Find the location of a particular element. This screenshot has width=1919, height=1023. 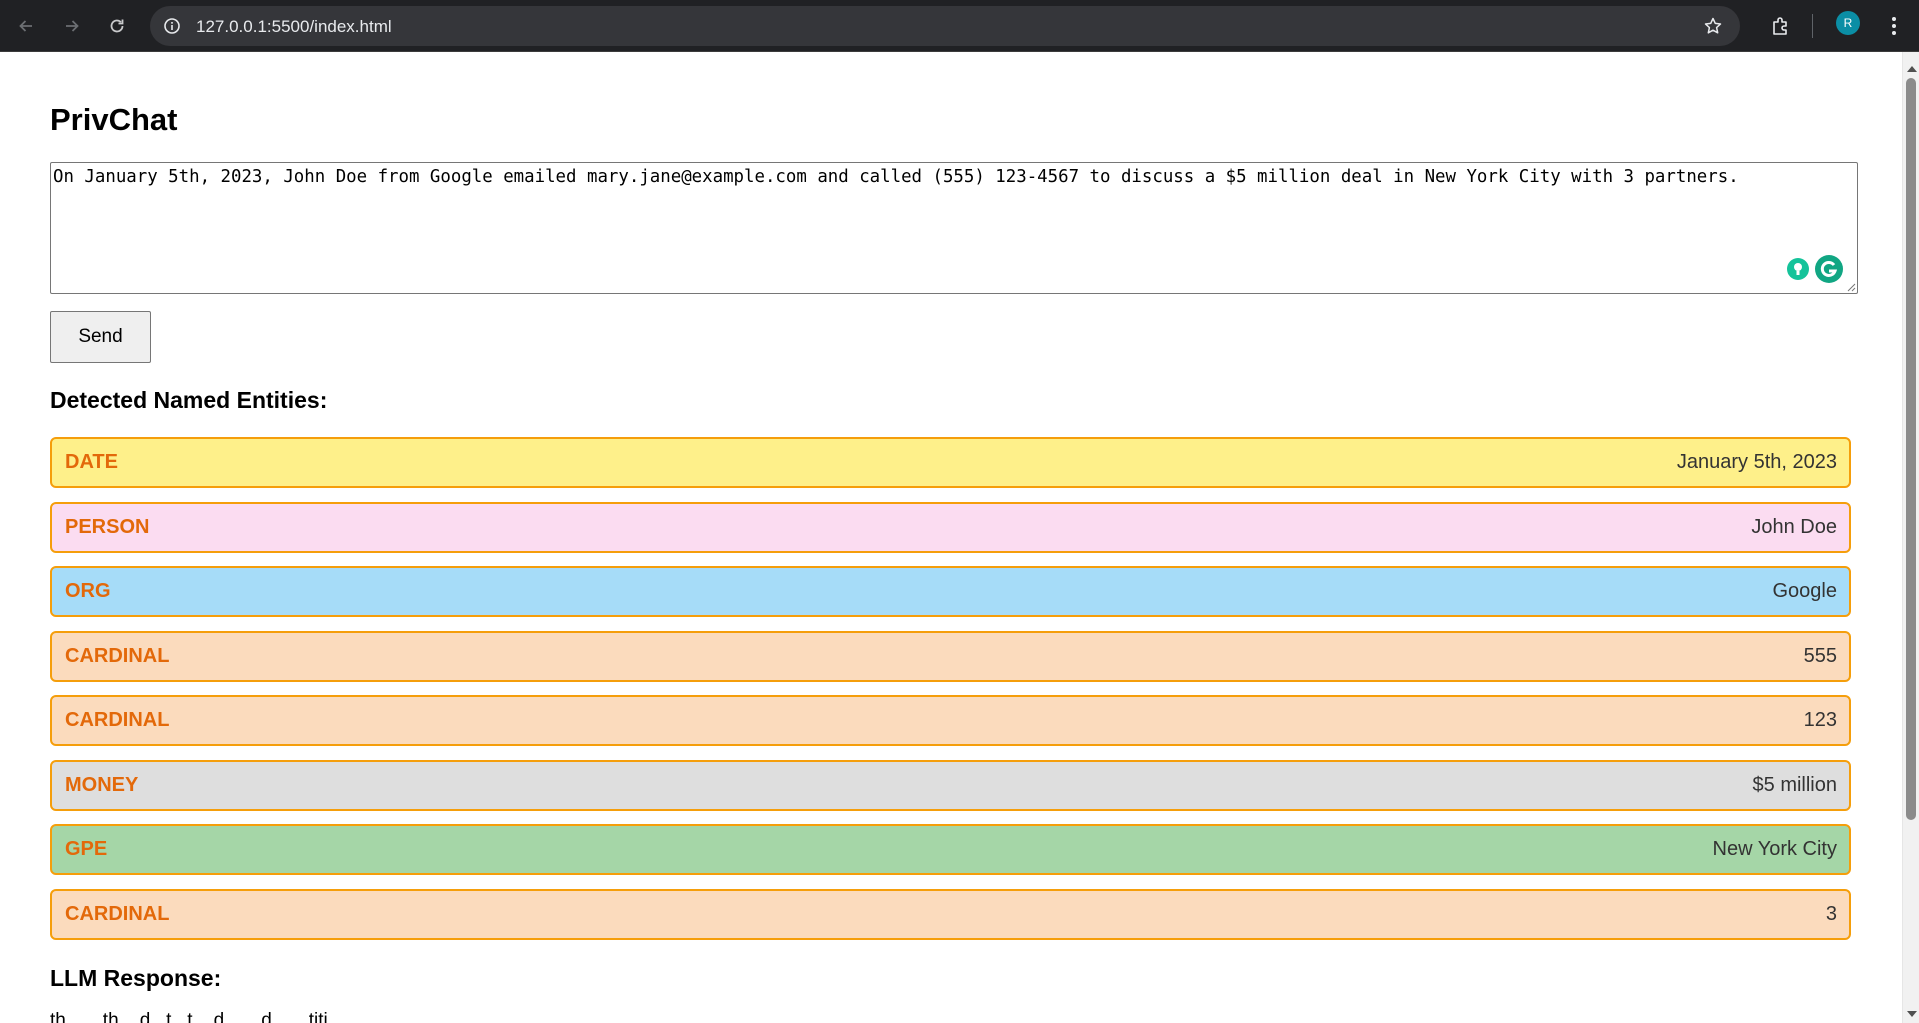

back-arrow-icon is located at coordinates (25, 26).